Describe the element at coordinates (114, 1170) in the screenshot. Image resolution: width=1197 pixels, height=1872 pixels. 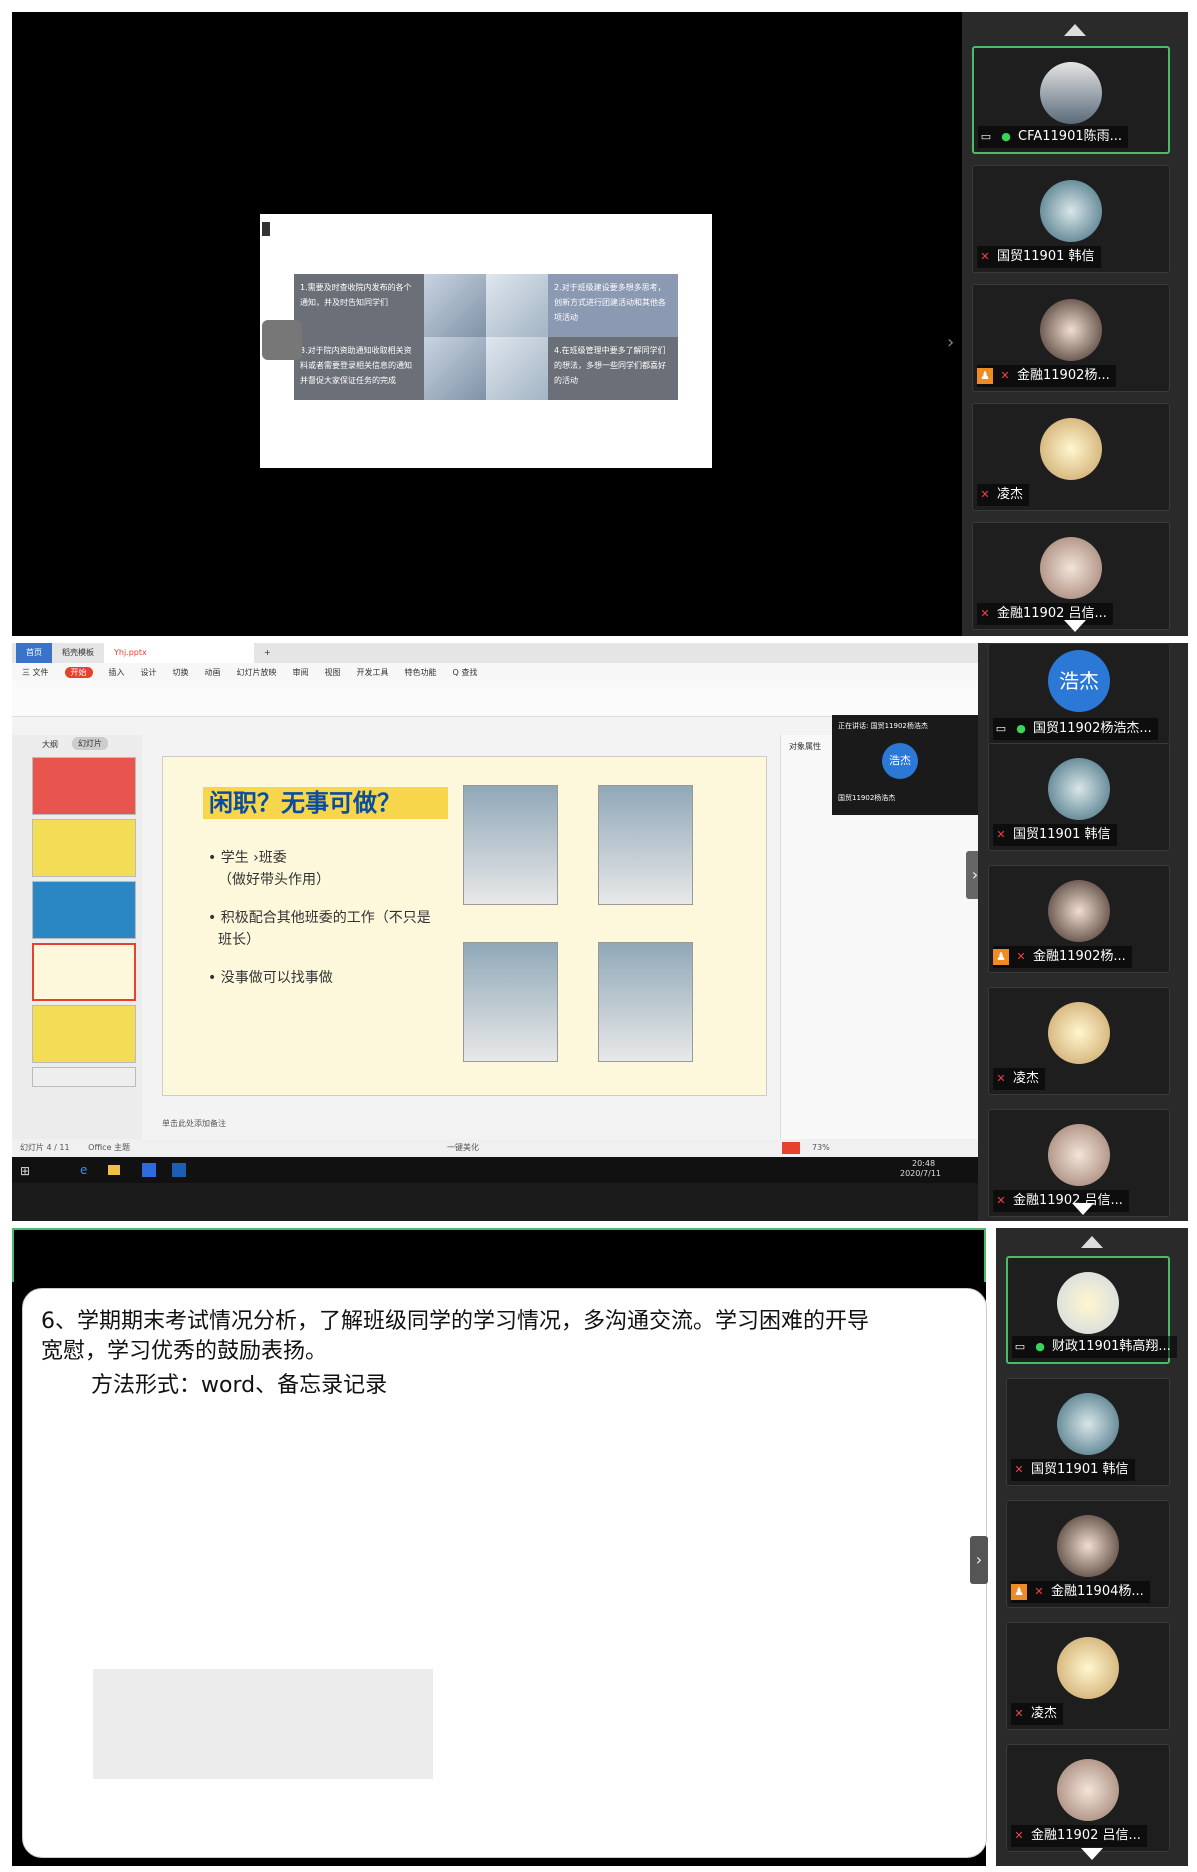
I see `file-explorer-icon` at that location.